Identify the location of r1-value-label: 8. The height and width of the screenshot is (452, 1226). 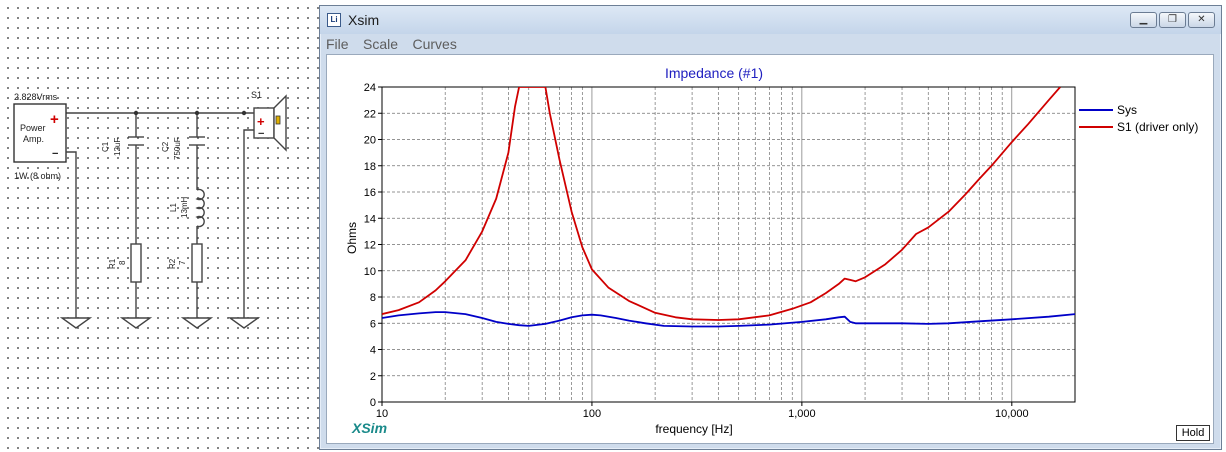
(122, 262).